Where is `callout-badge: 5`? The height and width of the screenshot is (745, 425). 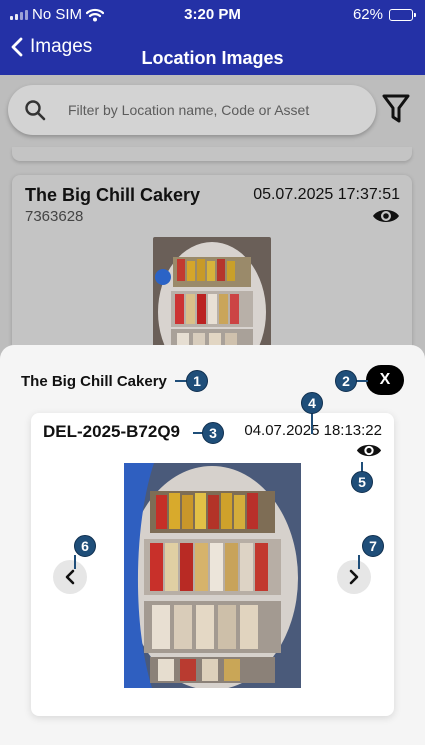 callout-badge: 5 is located at coordinates (362, 482).